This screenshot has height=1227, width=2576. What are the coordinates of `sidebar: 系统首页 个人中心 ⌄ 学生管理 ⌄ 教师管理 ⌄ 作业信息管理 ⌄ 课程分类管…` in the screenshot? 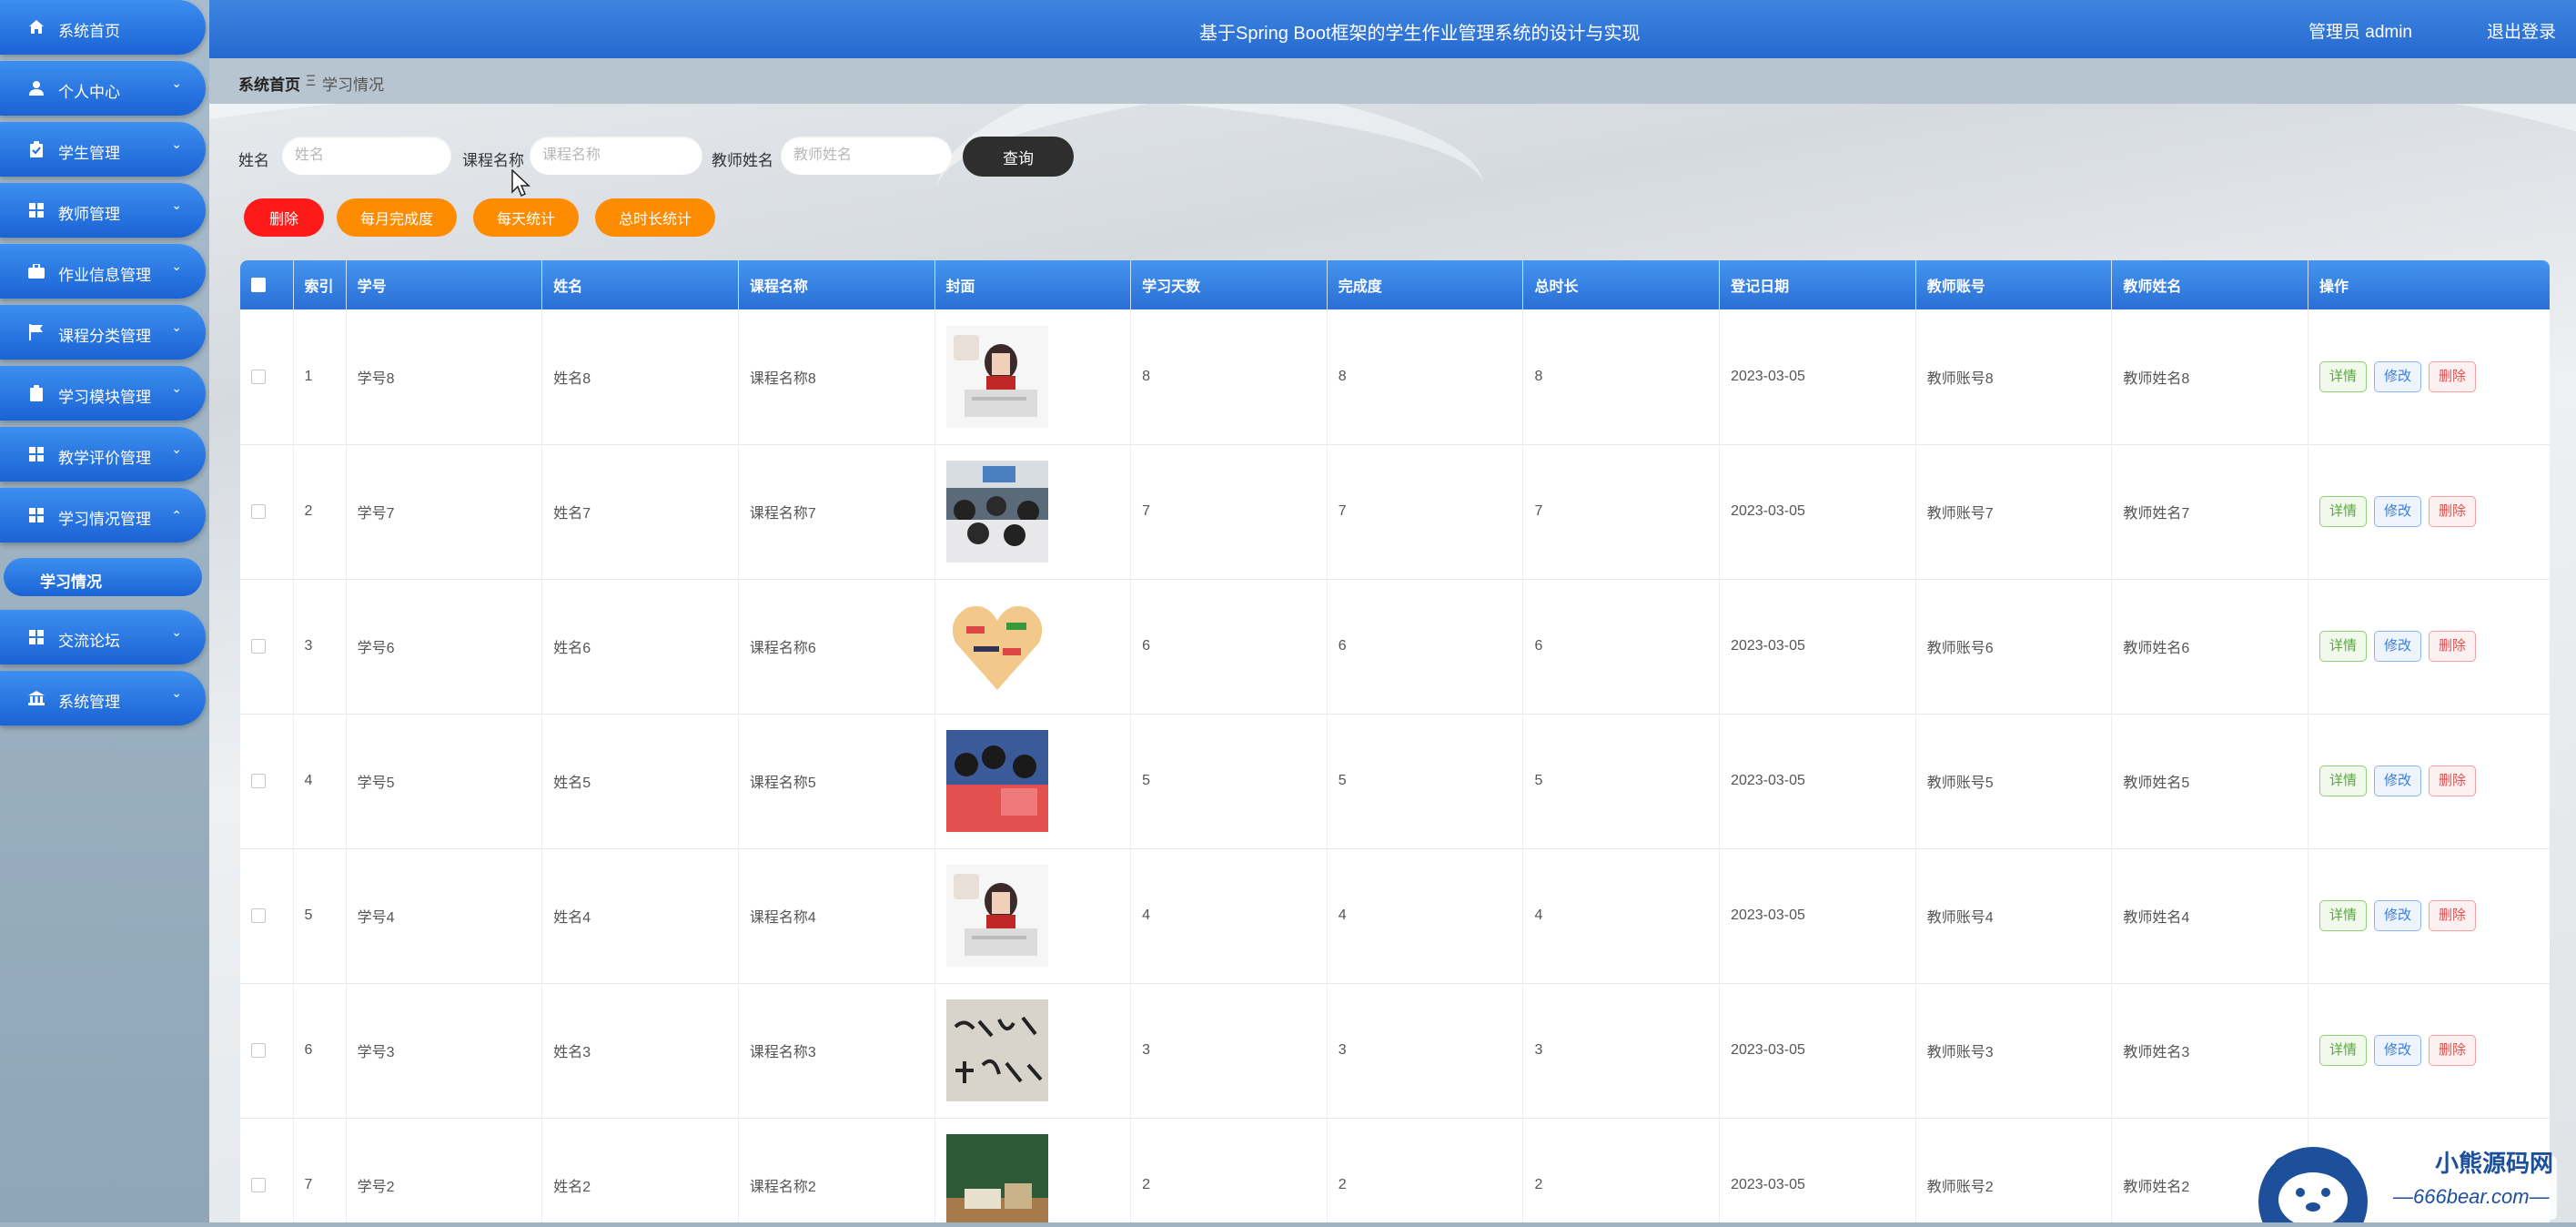 It's located at (104, 611).